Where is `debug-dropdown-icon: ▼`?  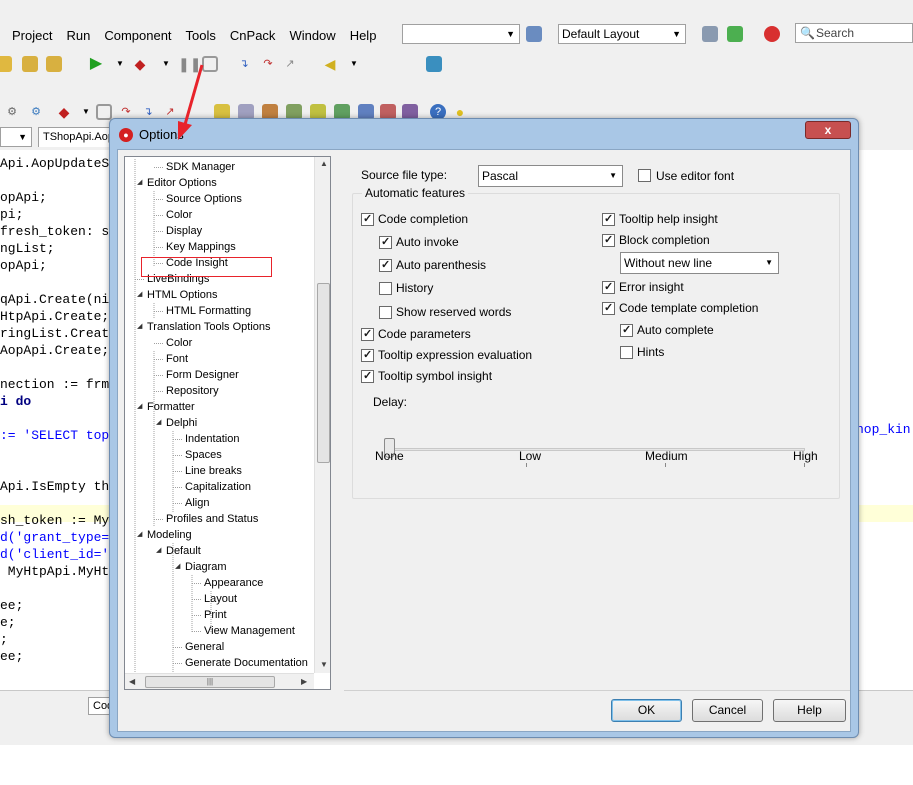
debug-dropdown-icon: ▼ is located at coordinates (86, 112).